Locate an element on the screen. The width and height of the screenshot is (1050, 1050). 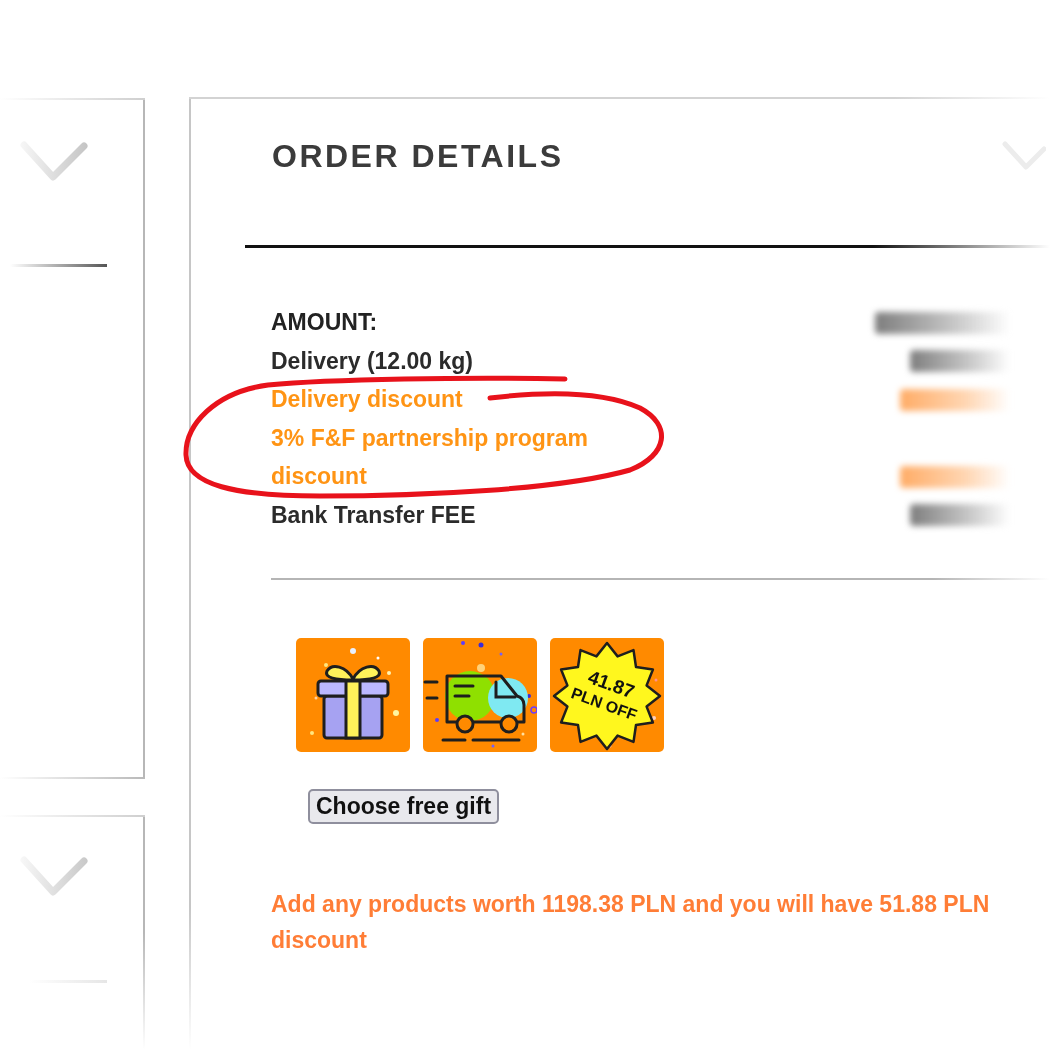
amount-label: Delivery discount is located at coordinates (367, 399).